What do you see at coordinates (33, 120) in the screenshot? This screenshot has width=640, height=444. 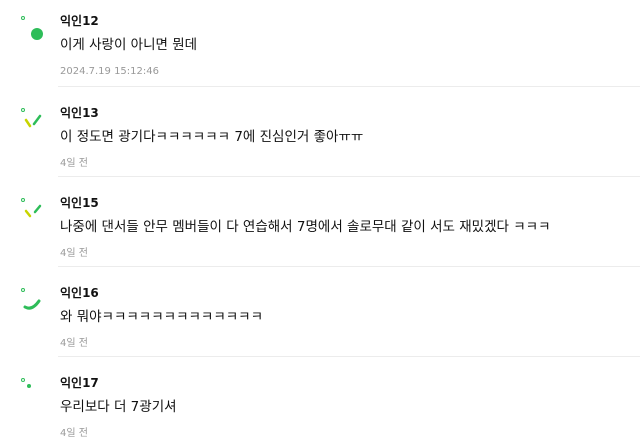 I see `green-check-icon` at bounding box center [33, 120].